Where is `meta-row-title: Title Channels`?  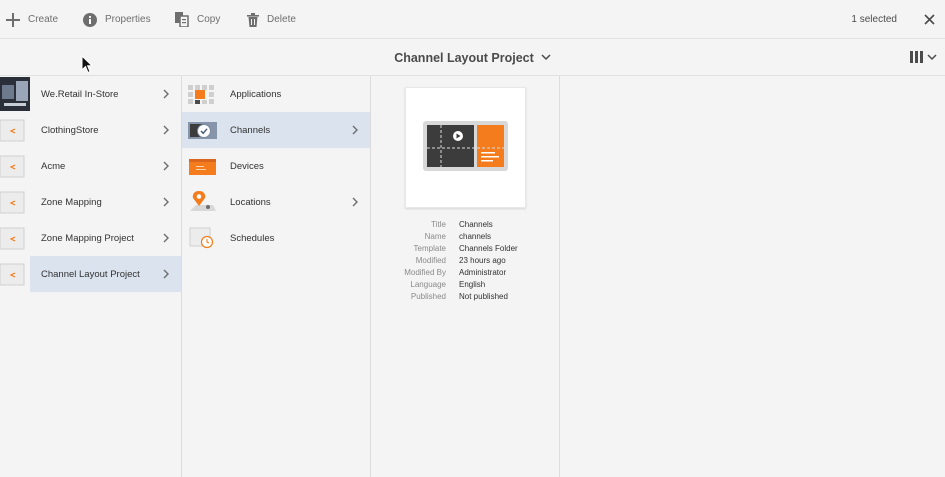
meta-row-title: Title Channels is located at coordinates (465, 224).